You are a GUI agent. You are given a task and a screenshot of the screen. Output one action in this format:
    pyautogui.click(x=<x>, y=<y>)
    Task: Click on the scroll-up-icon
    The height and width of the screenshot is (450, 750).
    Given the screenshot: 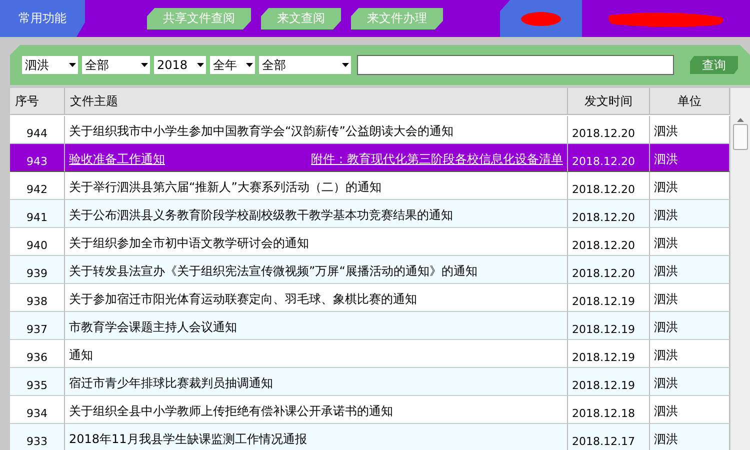 What is the action you would take?
    pyautogui.click(x=740, y=120)
    